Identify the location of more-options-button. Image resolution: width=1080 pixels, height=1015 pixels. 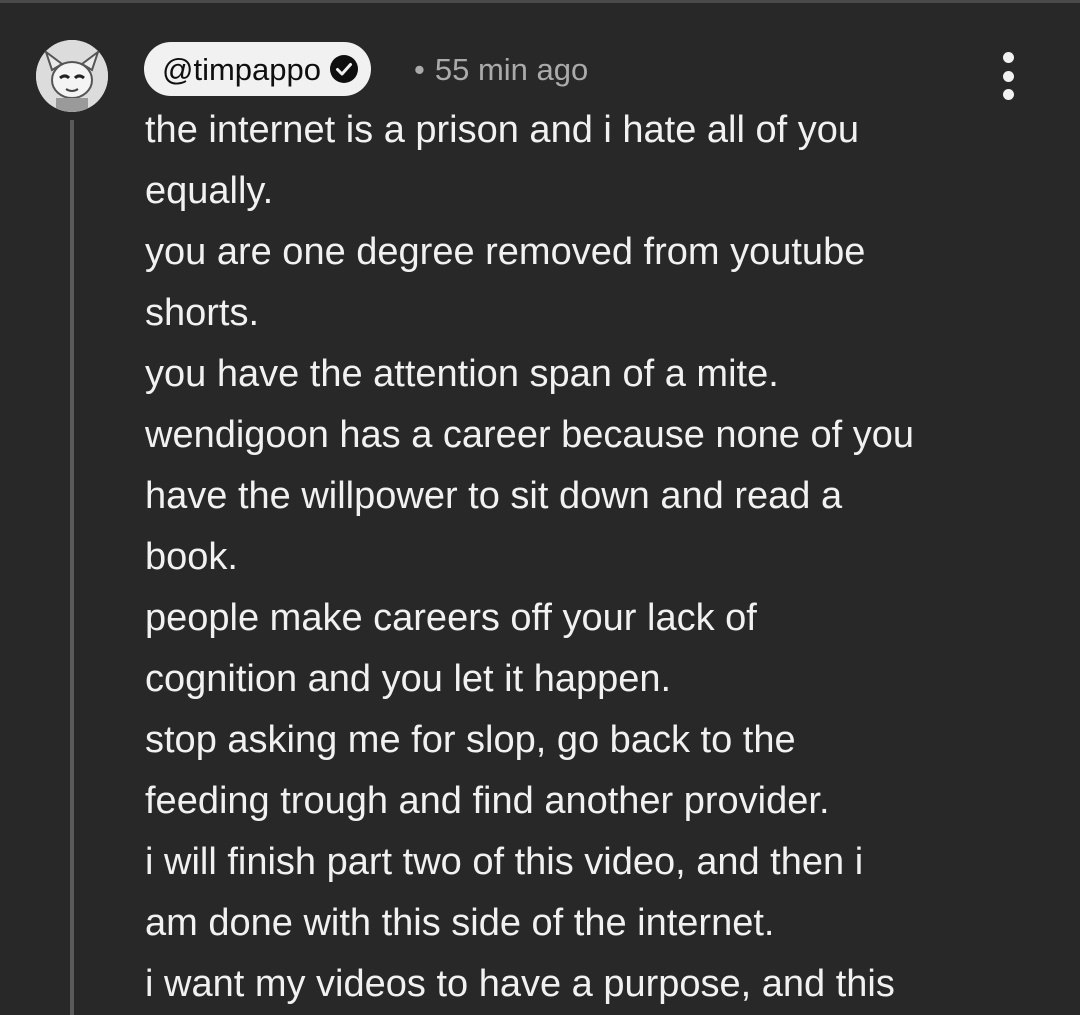
(1008, 76).